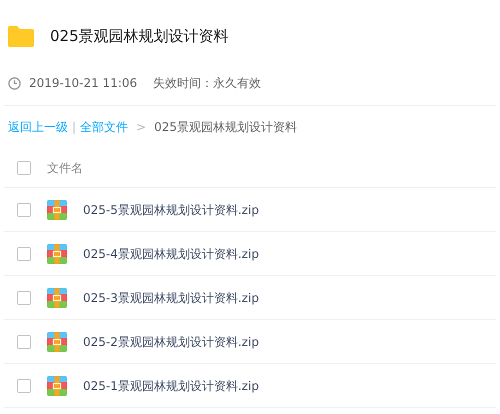 The width and height of the screenshot is (500, 414). What do you see at coordinates (21, 36) in the screenshot?
I see `folder-icon` at bounding box center [21, 36].